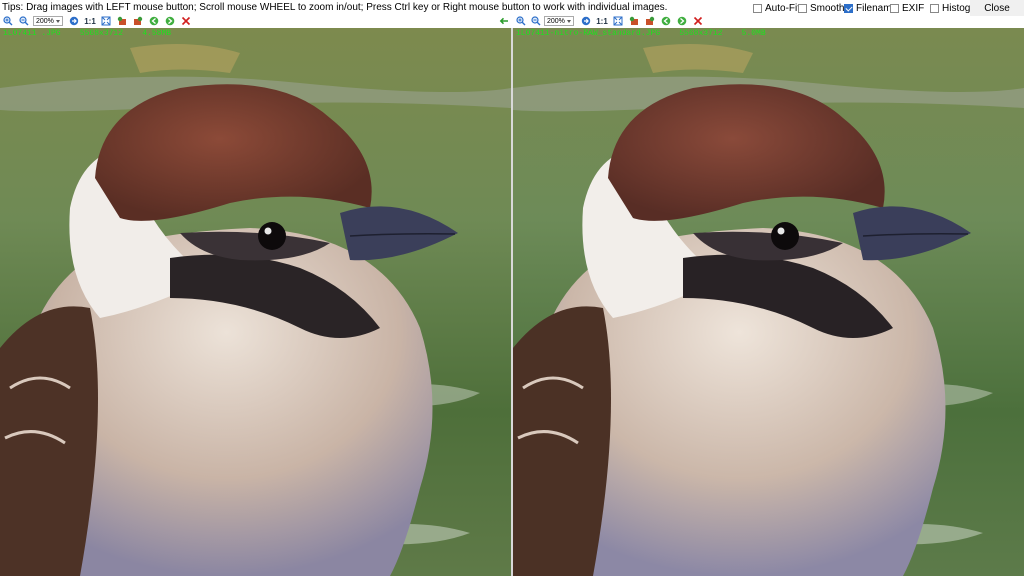 This screenshot has height=576, width=1024. Describe the element at coordinates (827, 8) in the screenshot. I see `smooth-label: Smooth` at that location.